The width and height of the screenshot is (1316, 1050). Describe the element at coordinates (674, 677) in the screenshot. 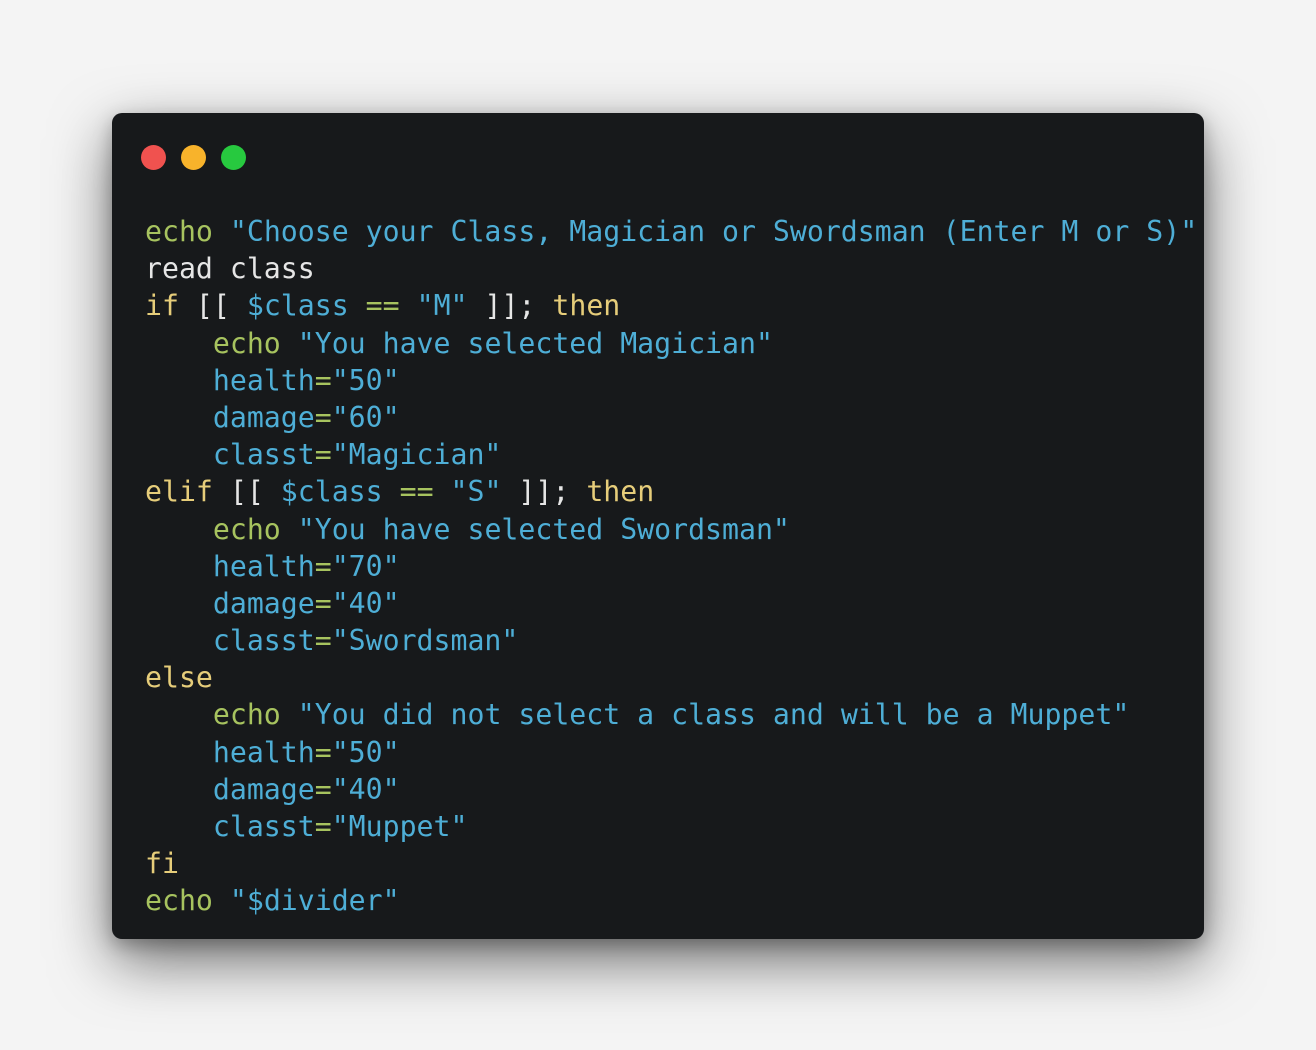

I see `code-line: else` at that location.